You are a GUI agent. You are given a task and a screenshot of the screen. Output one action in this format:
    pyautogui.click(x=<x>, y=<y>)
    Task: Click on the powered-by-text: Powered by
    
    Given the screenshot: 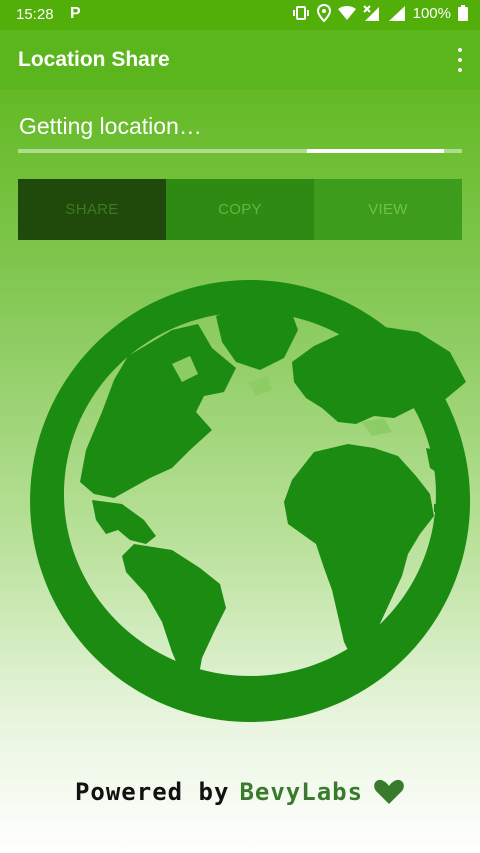 What is the action you would take?
    pyautogui.click(x=152, y=792)
    